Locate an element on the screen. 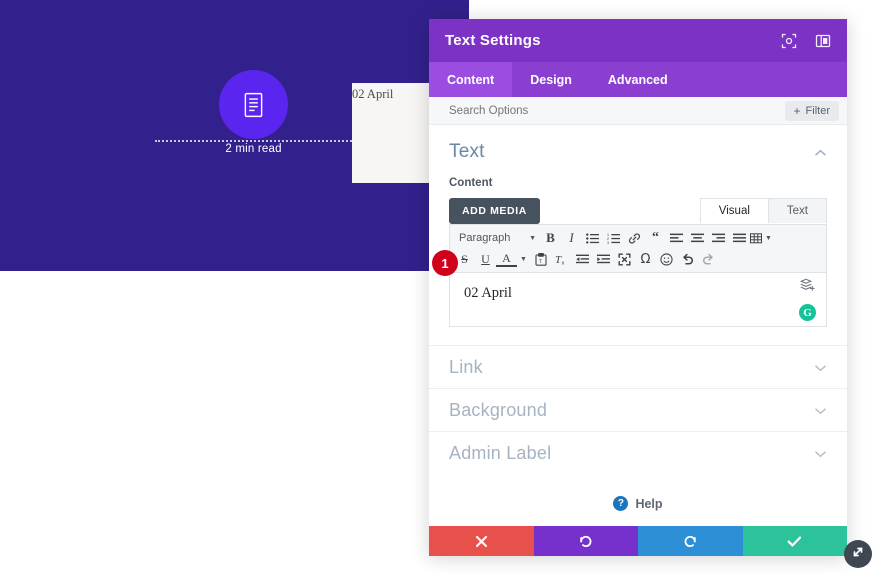 Image resolution: width=880 pixels, height=574 pixels. text-section-header: Text is located at coordinates (638, 152).